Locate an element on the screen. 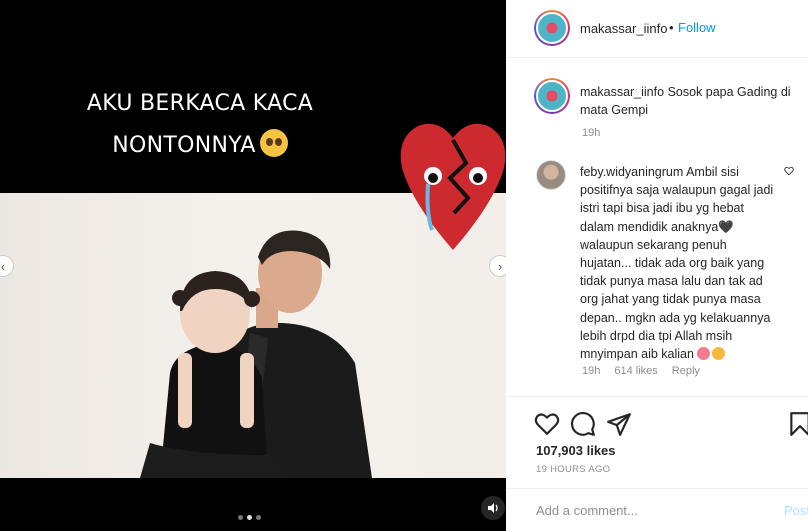  add-comment-bar: Add a comment... Post is located at coordinates (657, 509).